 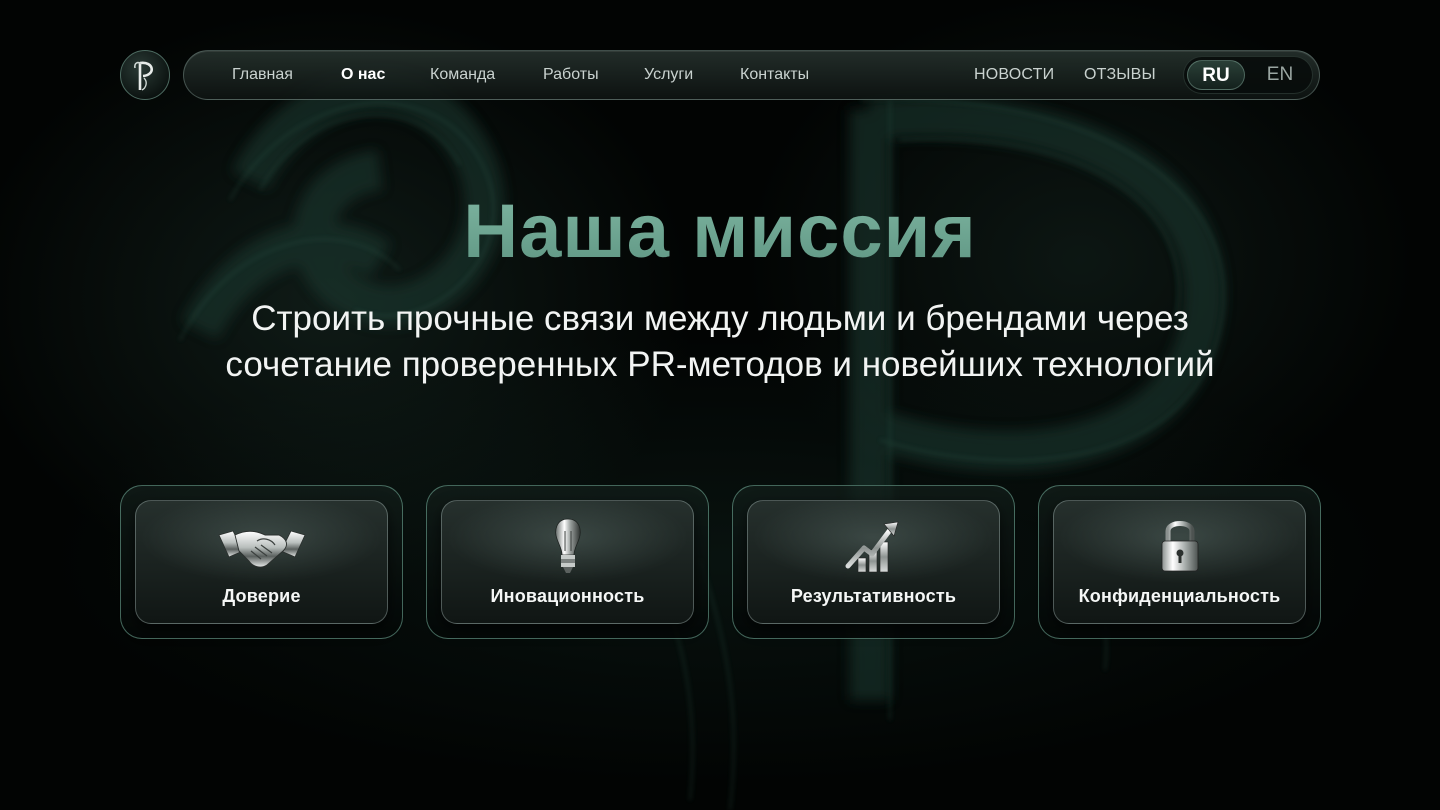 I want to click on value-card-label: Конфиденциальность, so click(x=1179, y=596).